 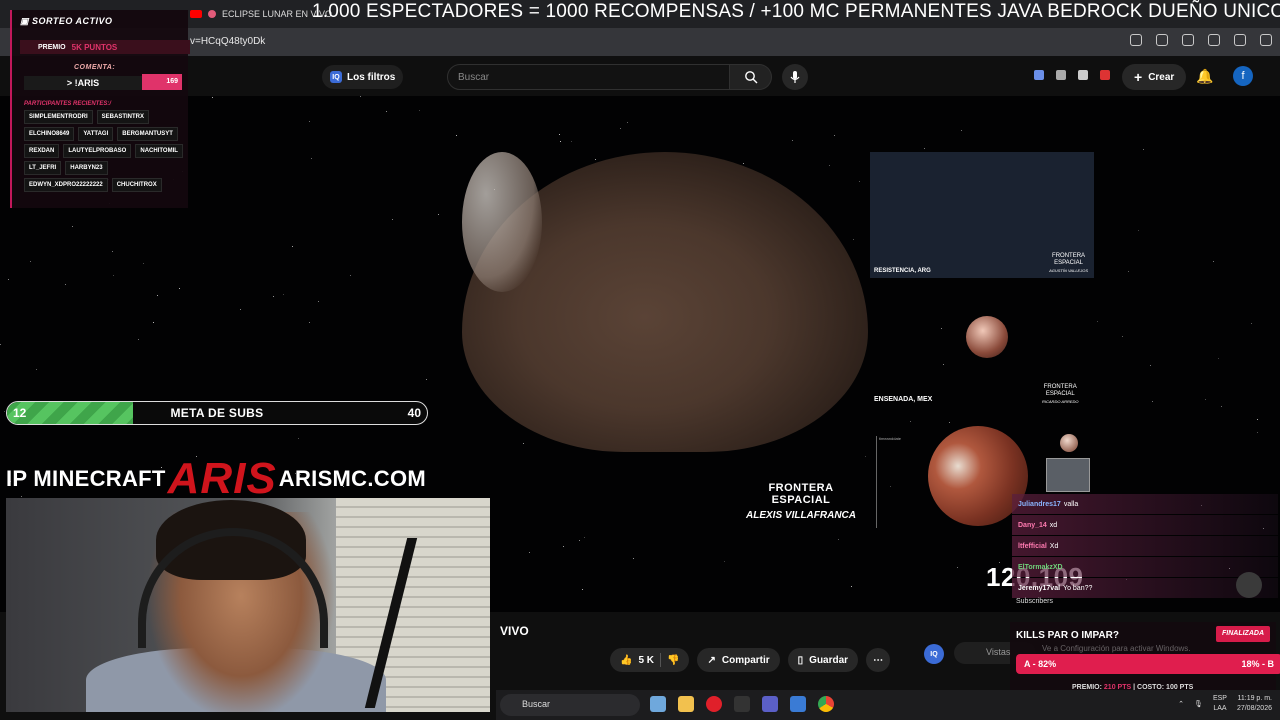 I want to click on cast-icon, so click(x=1136, y=40).